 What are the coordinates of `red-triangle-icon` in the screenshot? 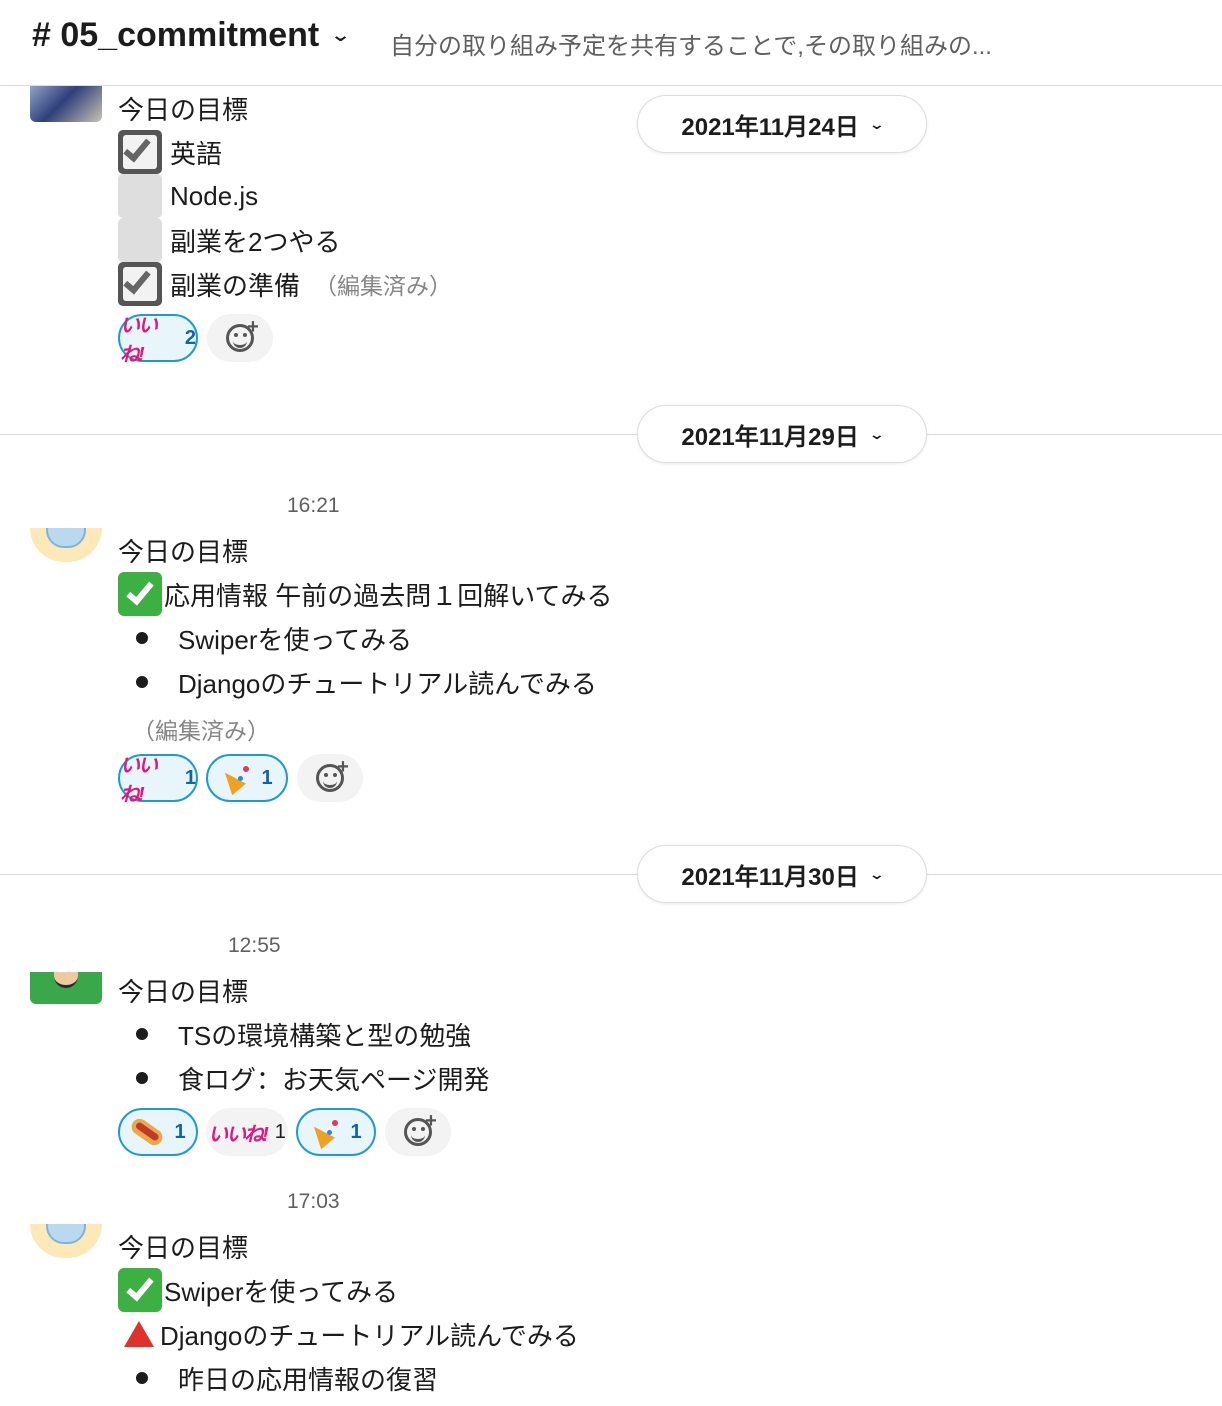 It's located at (139, 1334).